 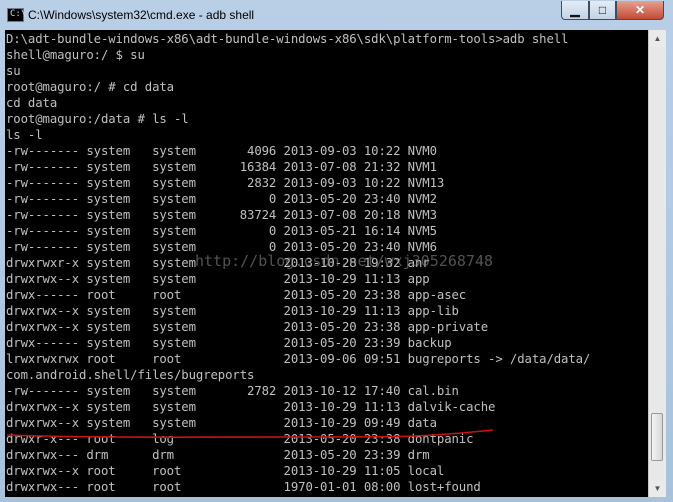 What do you see at coordinates (602, 10) in the screenshot?
I see `maximize-button: □` at bounding box center [602, 10].